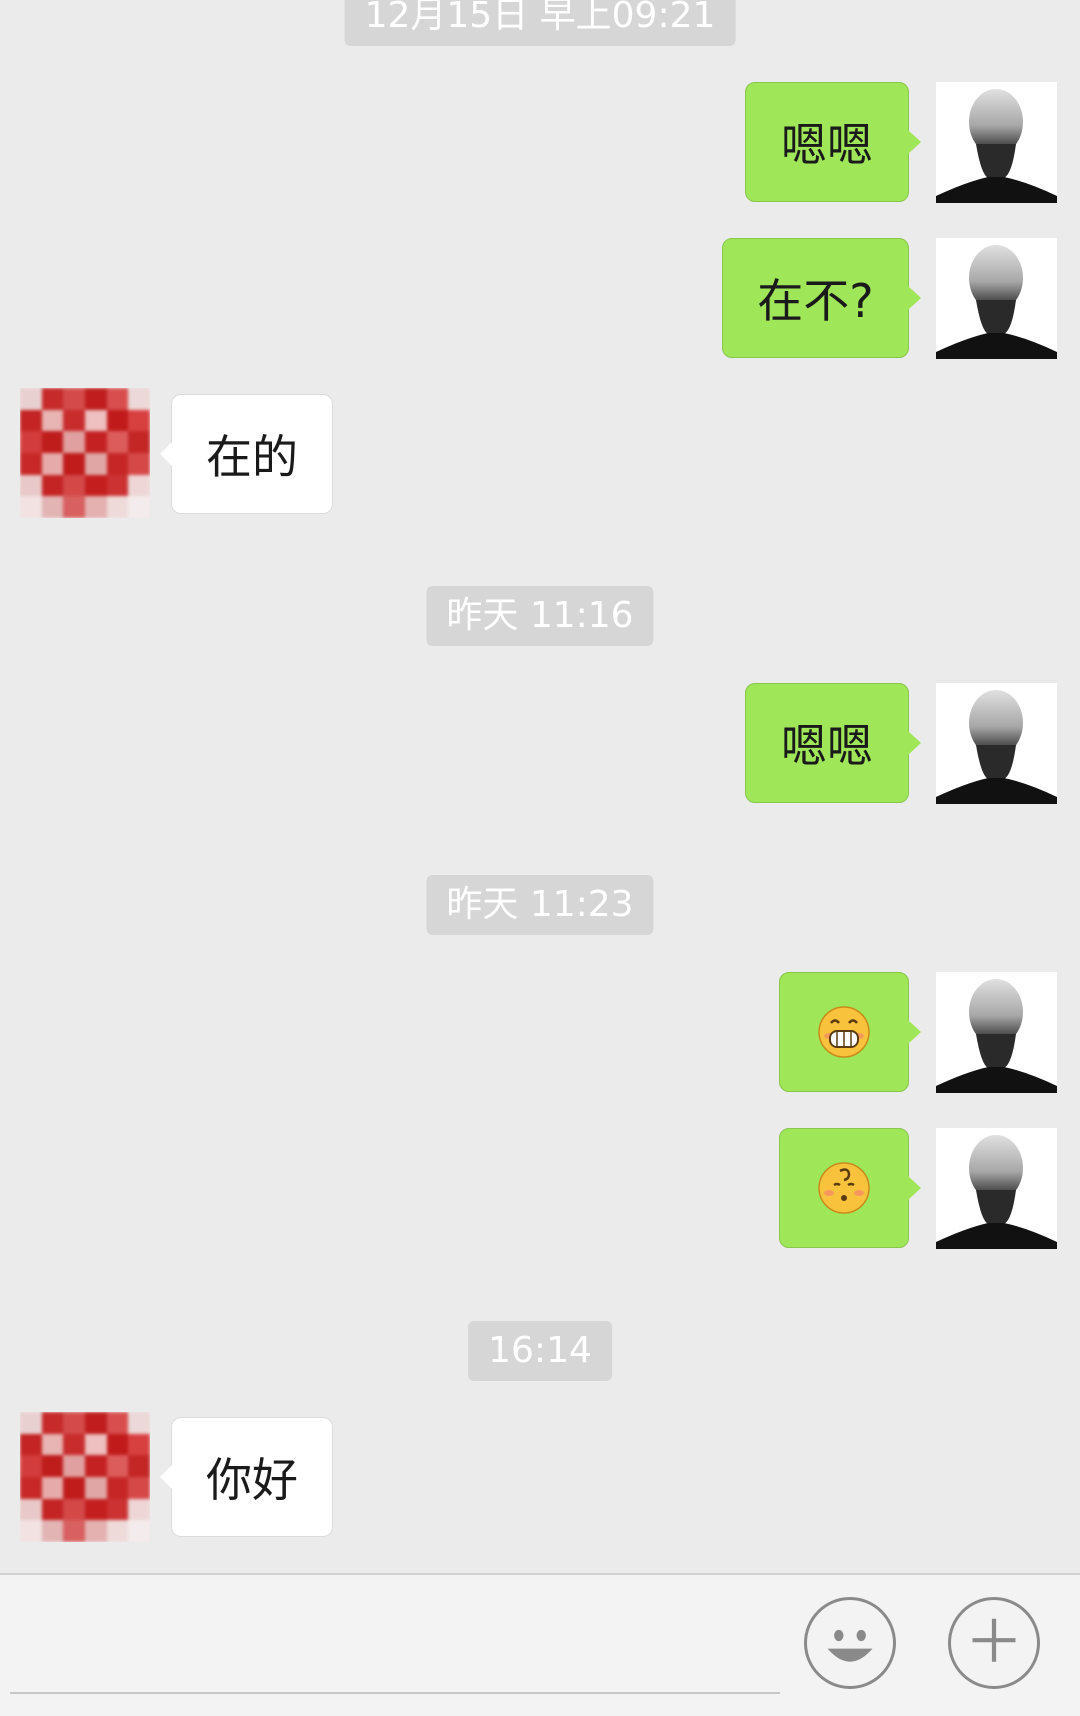 The image size is (1080, 1716). Describe the element at coordinates (844, 1032) in the screenshot. I see `grin-emoji-icon` at that location.